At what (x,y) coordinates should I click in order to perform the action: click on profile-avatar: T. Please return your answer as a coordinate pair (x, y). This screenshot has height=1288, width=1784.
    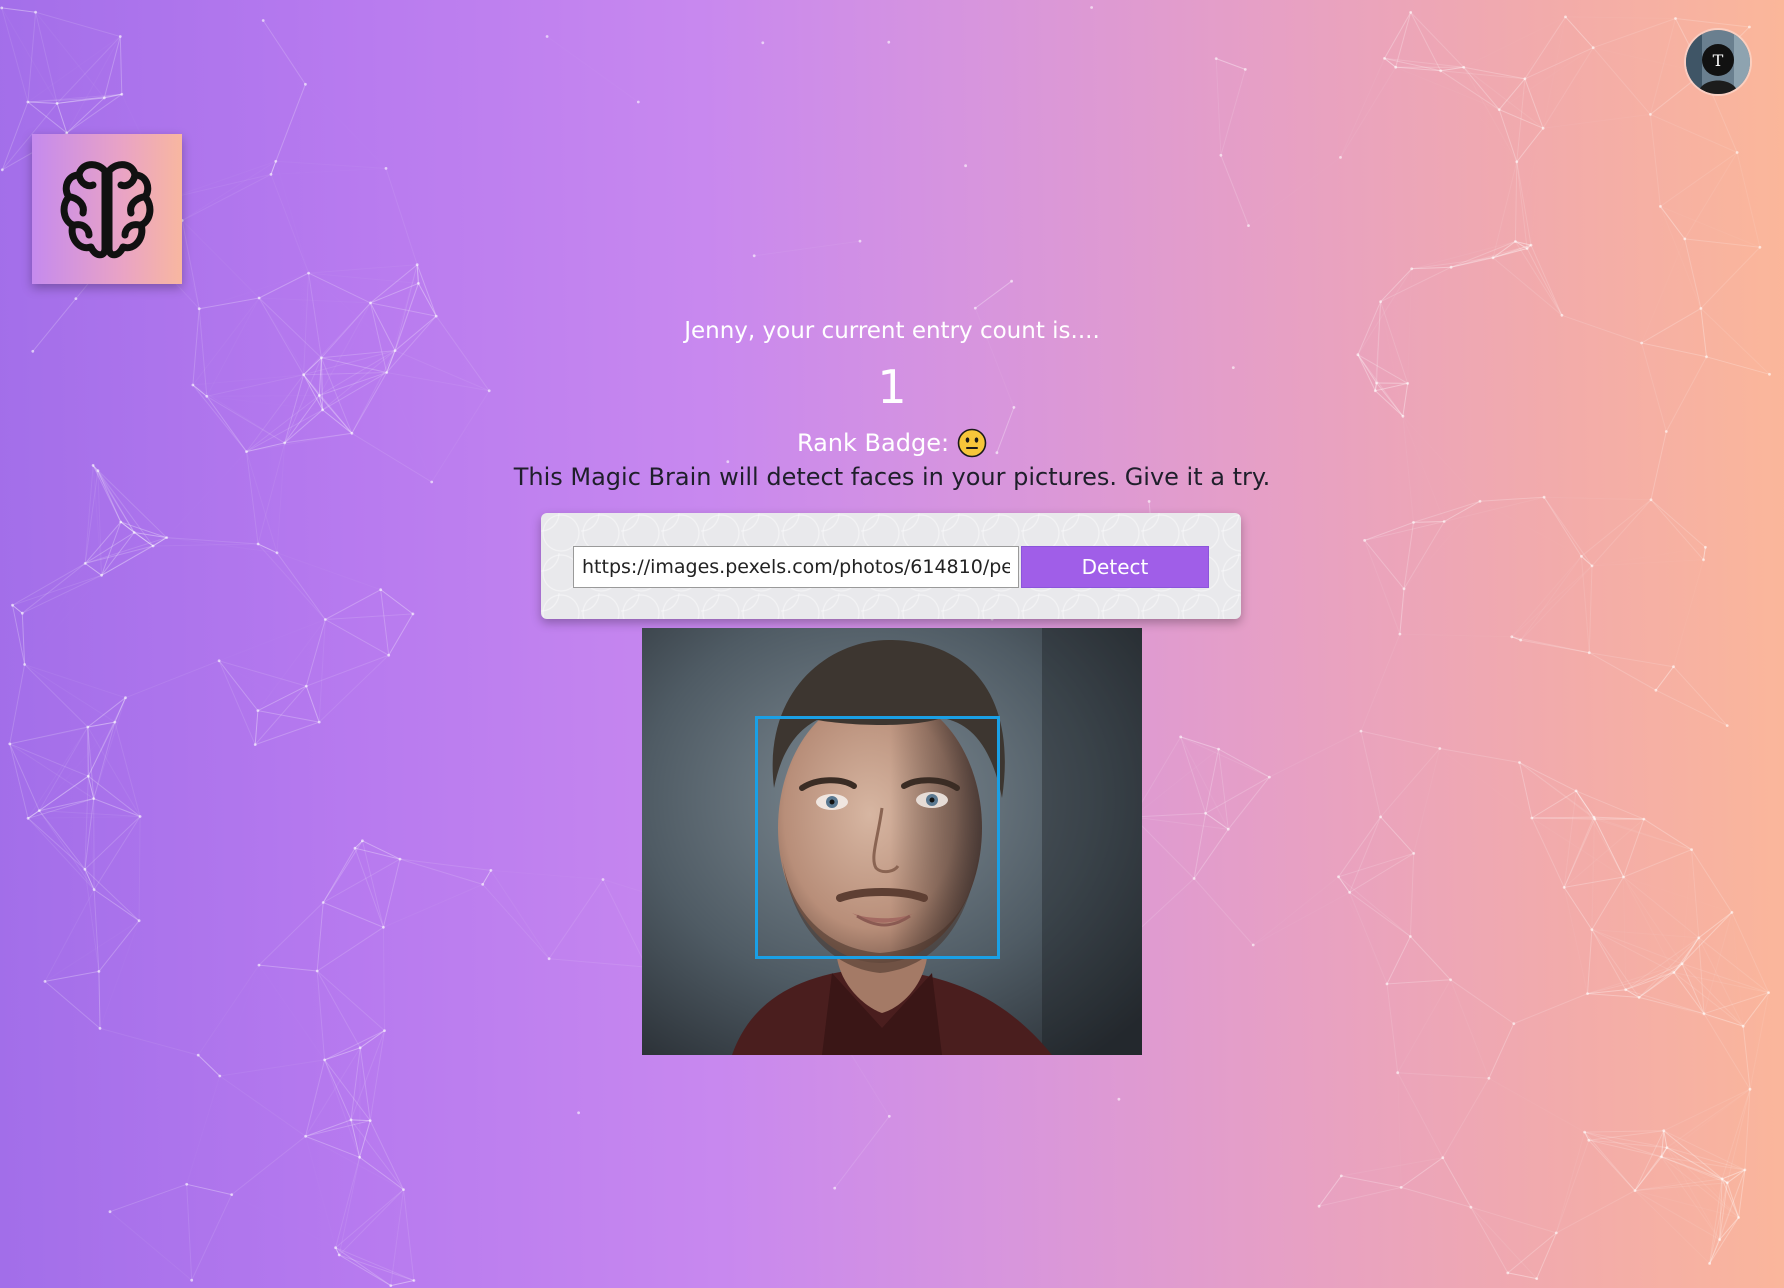
    Looking at the image, I should click on (1718, 62).